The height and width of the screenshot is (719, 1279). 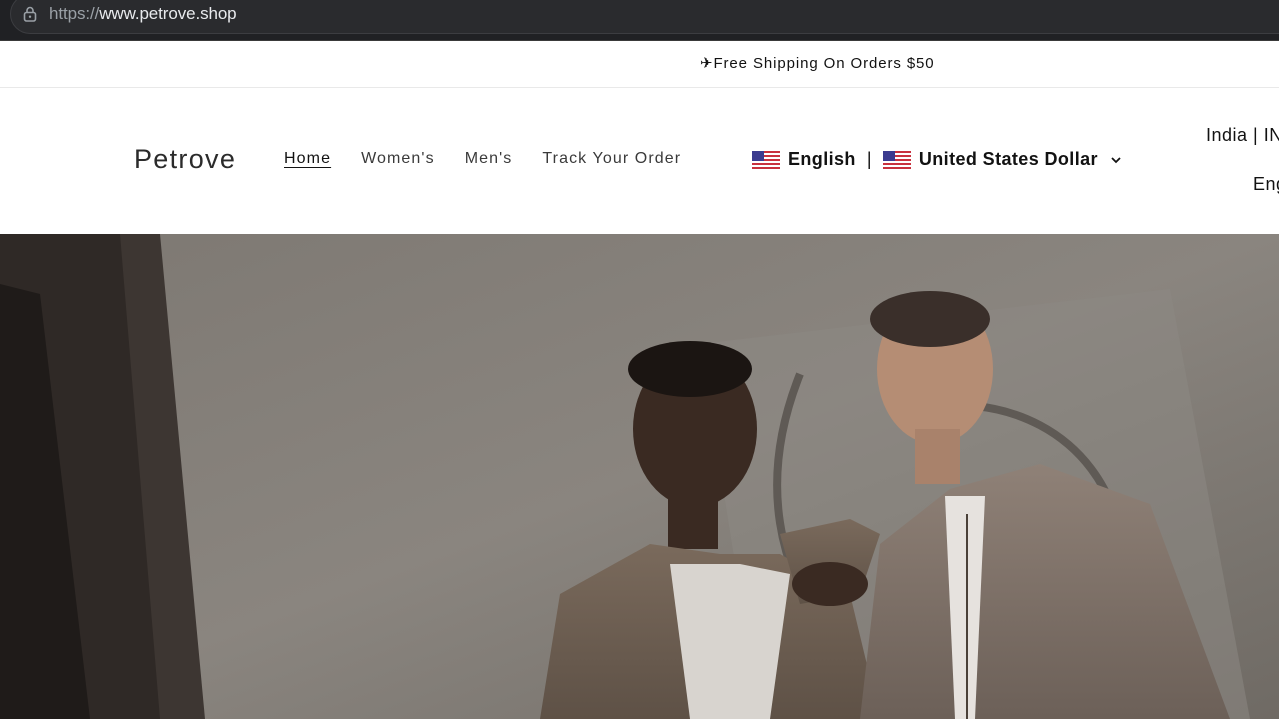 I want to click on nav-track-order: Track Your Order, so click(x=611, y=159).